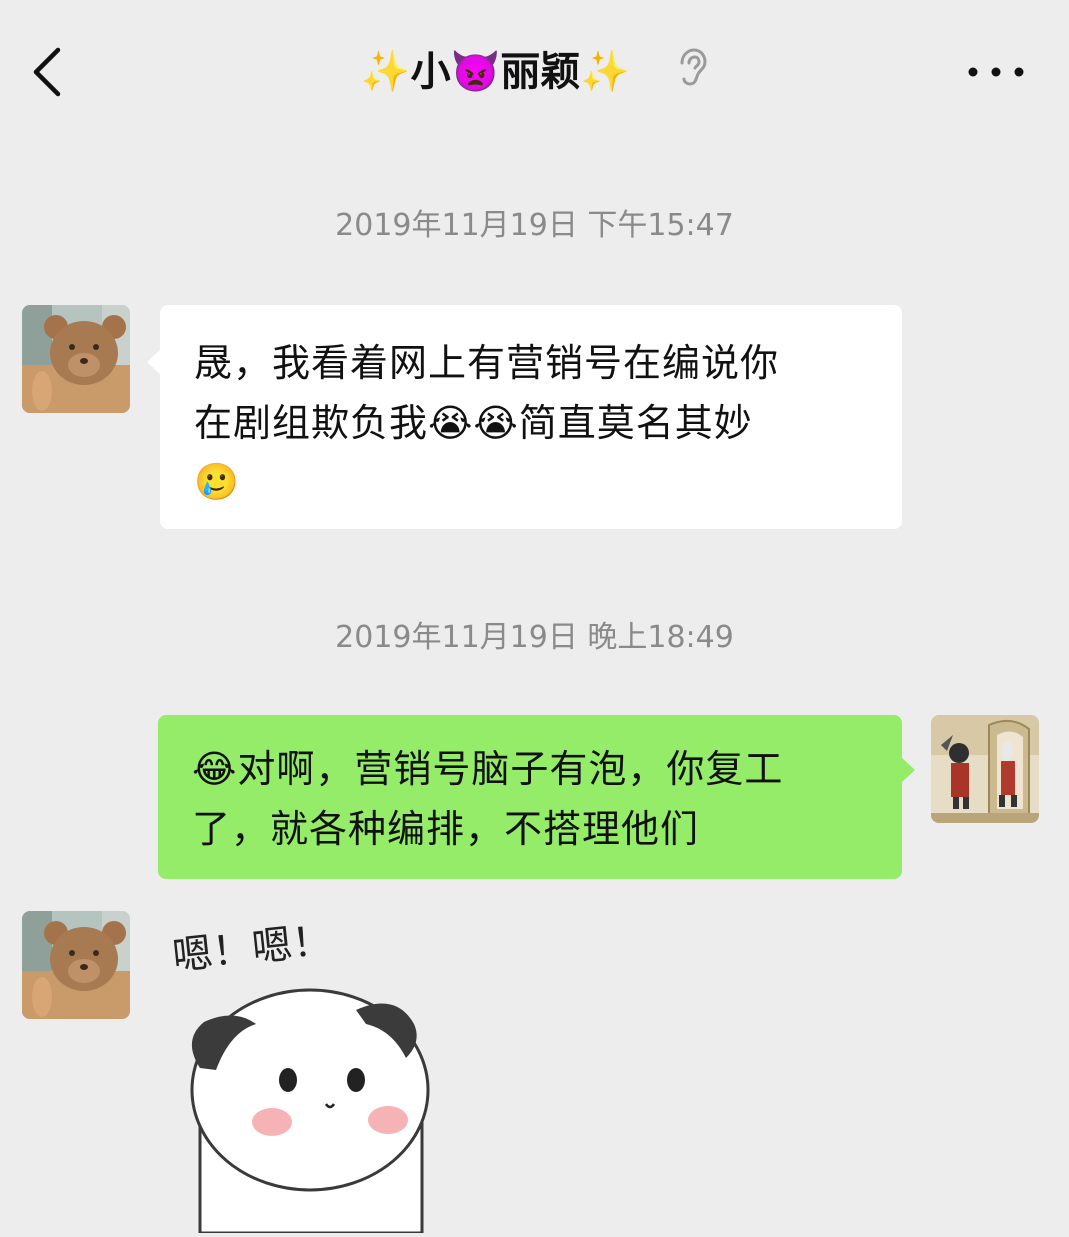  Describe the element at coordinates (495, 72) in the screenshot. I see `chat-title-text: ✨小👿丽颖✨` at that location.